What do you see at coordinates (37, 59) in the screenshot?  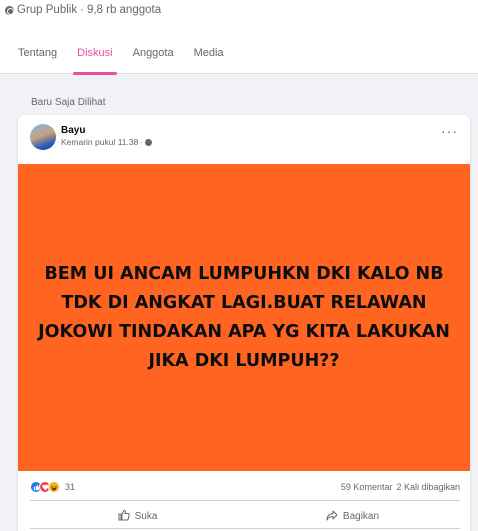 I see `tab-tentang: Tentang` at bounding box center [37, 59].